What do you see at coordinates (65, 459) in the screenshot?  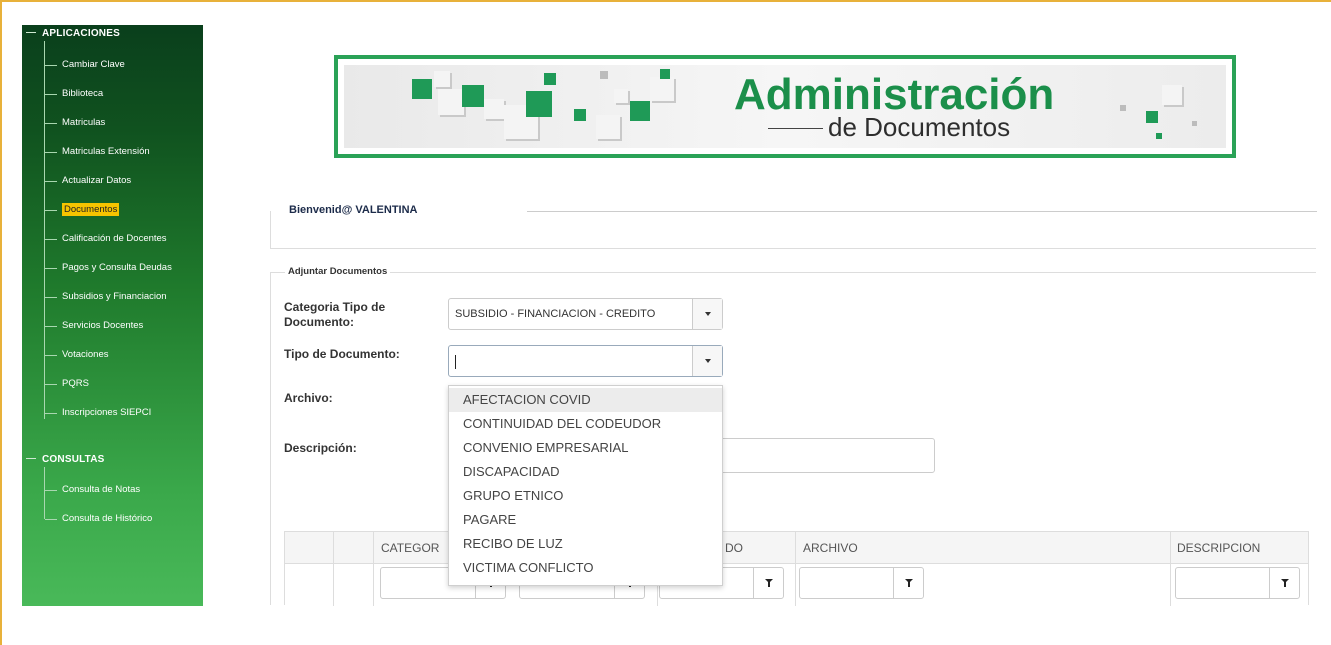 I see `sidebar-section-consultas: CONSULTAS` at bounding box center [65, 459].